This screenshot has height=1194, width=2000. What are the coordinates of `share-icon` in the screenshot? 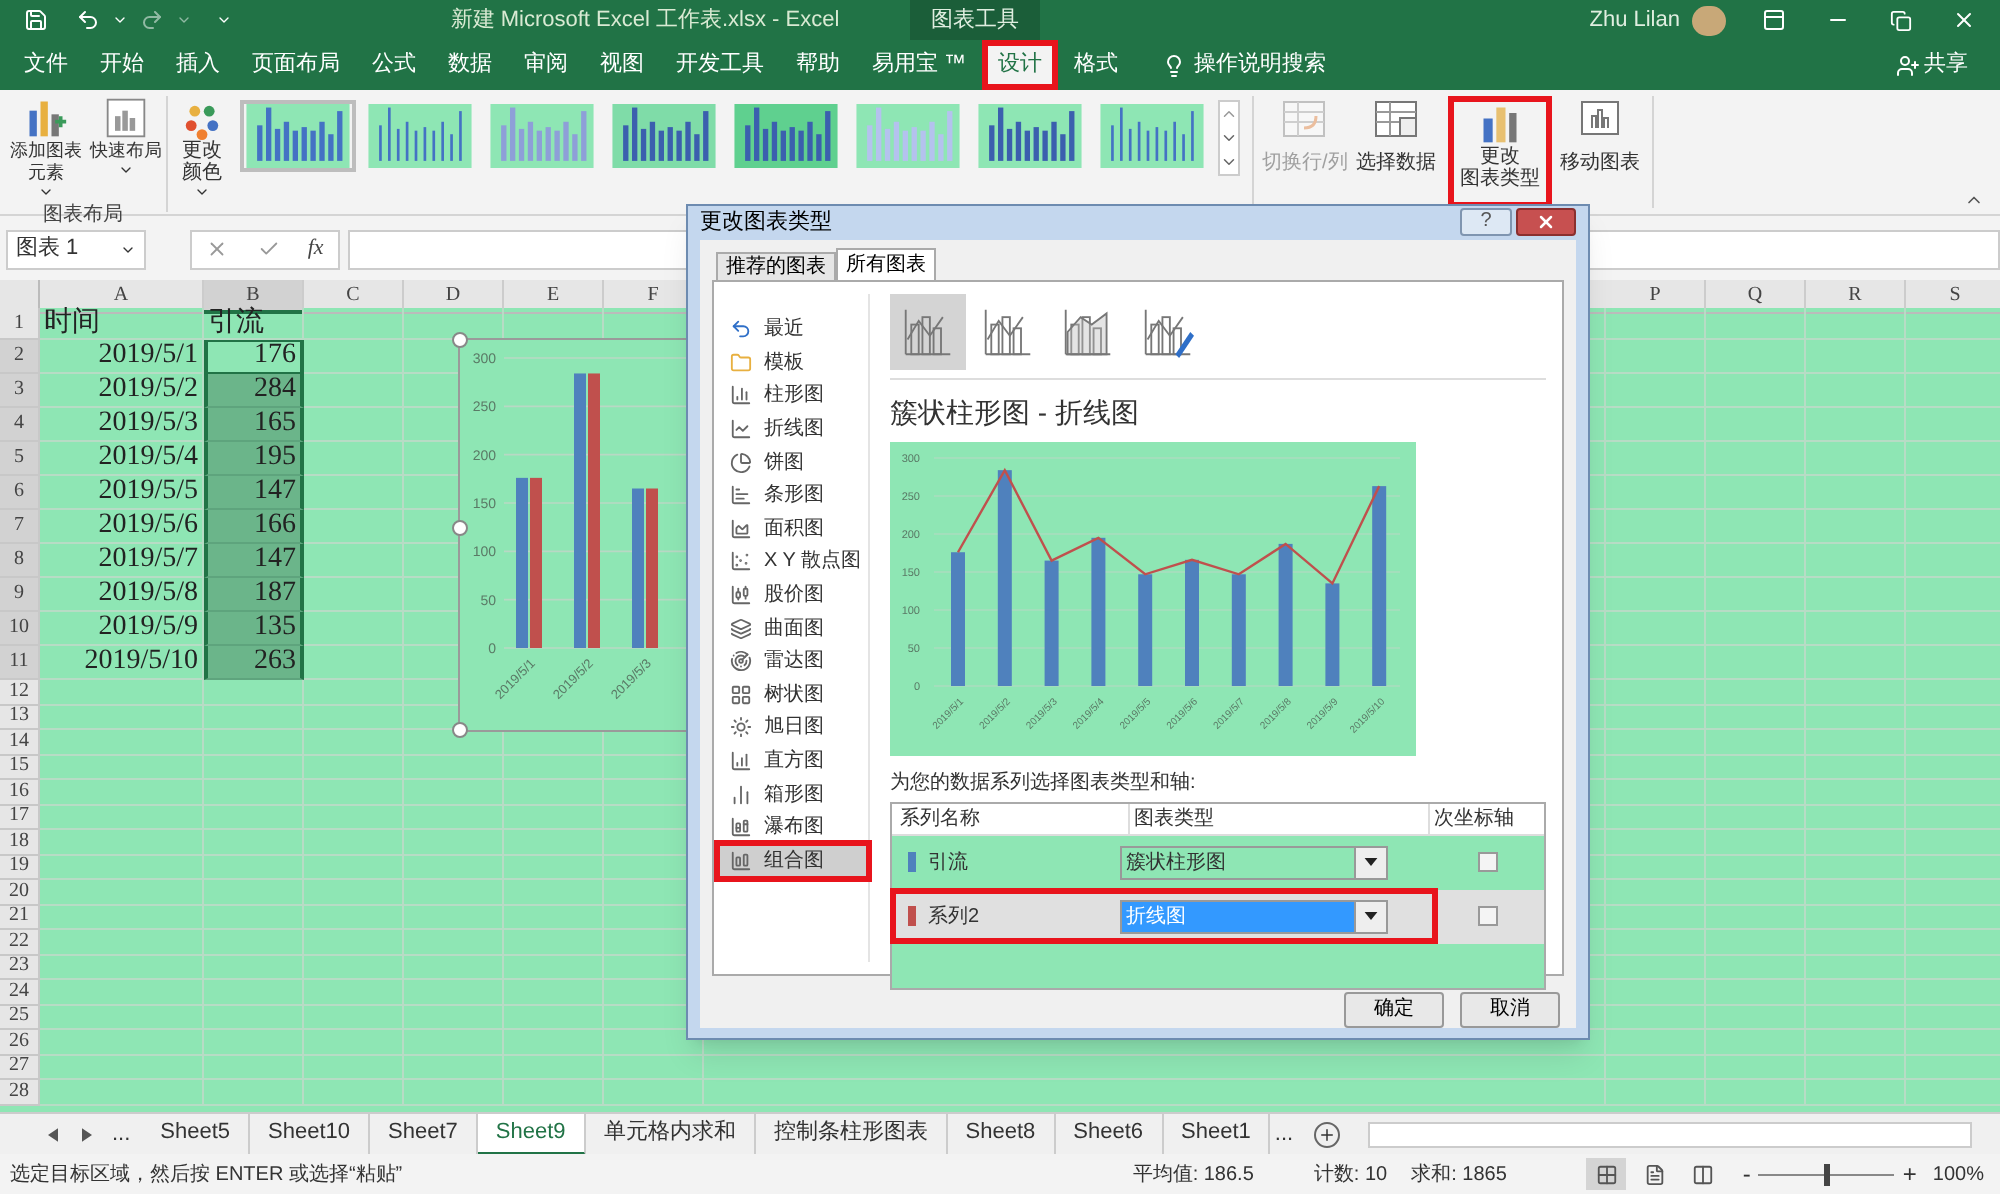 It's located at (1908, 65).